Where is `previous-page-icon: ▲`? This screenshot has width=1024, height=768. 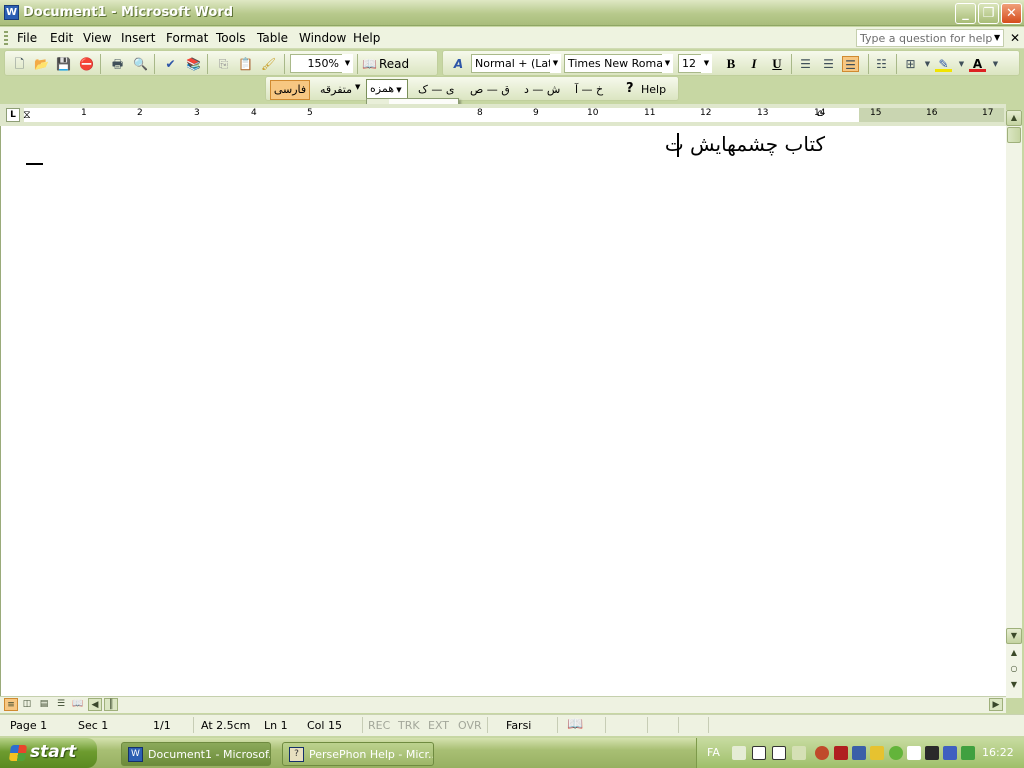 previous-page-icon: ▲ is located at coordinates (1014, 654).